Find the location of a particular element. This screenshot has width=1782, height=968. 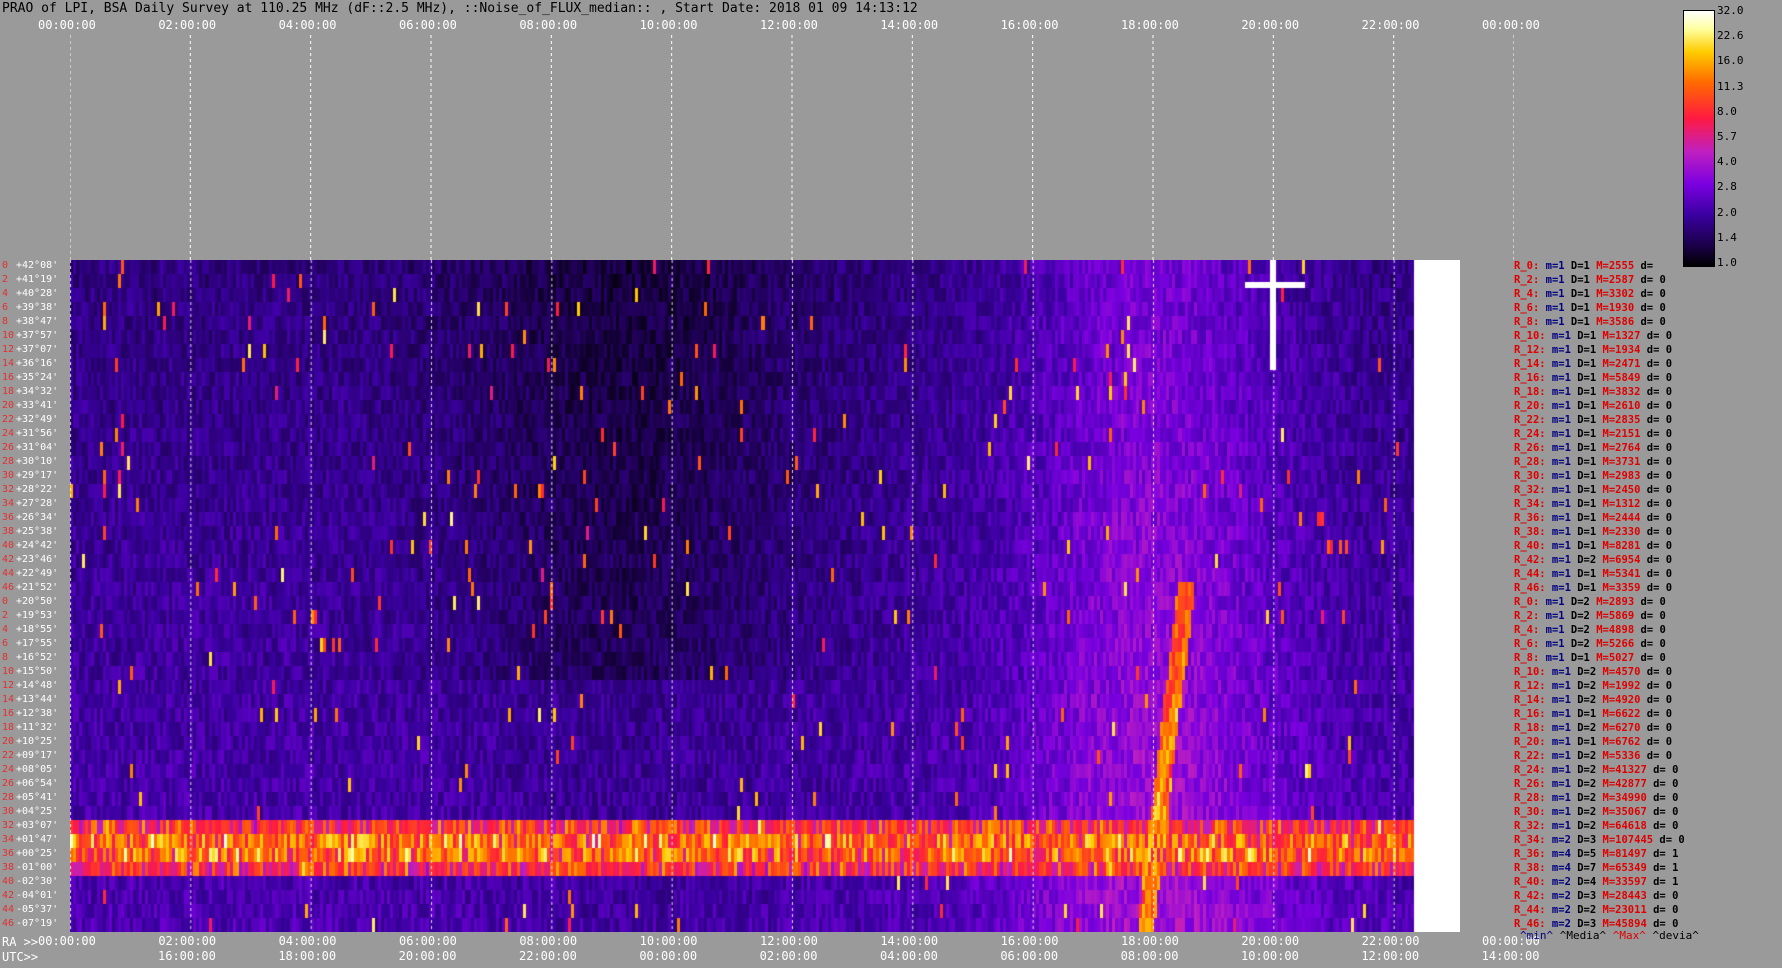

utc-tick-label: 06:00:00 is located at coordinates (1029, 956).